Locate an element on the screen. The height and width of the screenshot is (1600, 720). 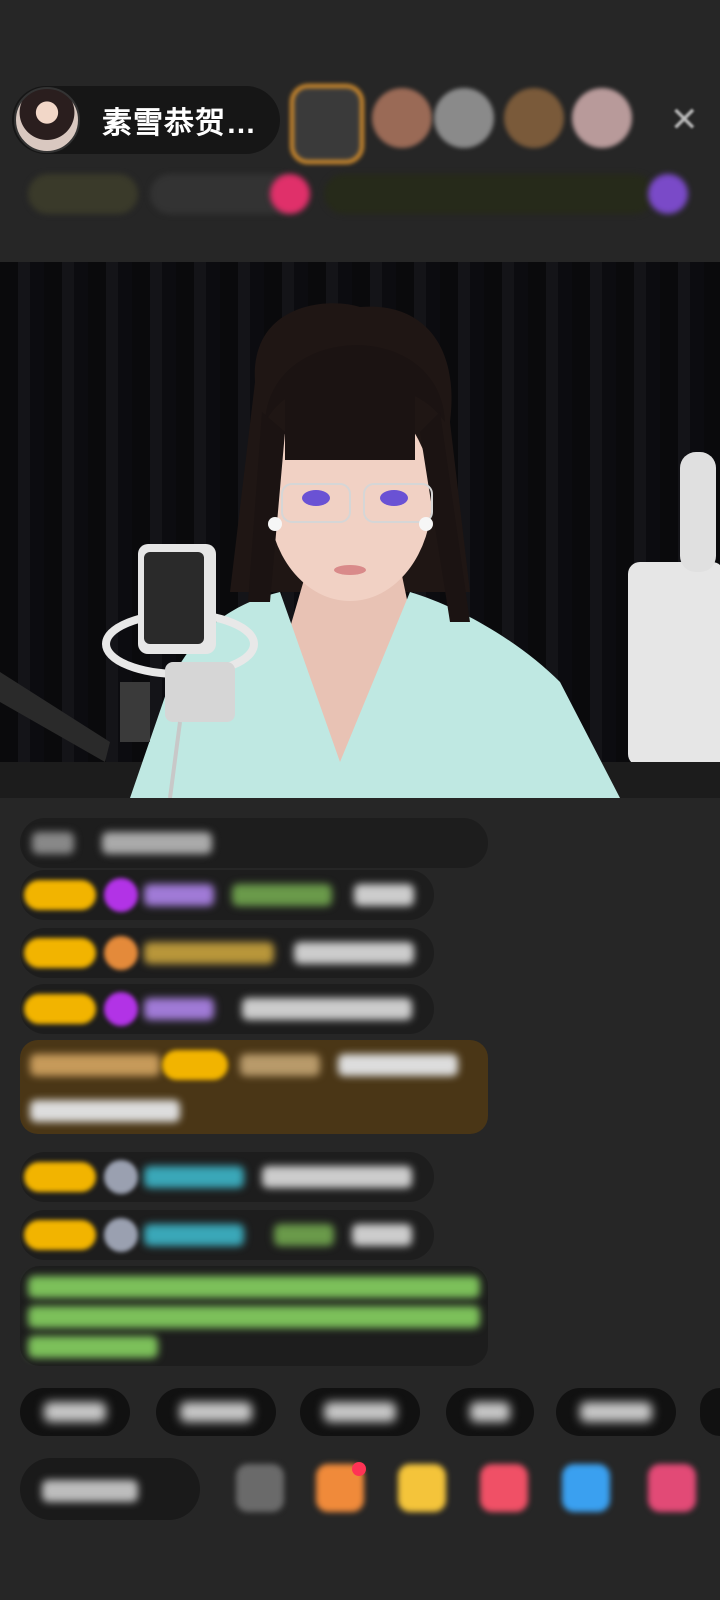
chat-input is located at coordinates (110, 1489).